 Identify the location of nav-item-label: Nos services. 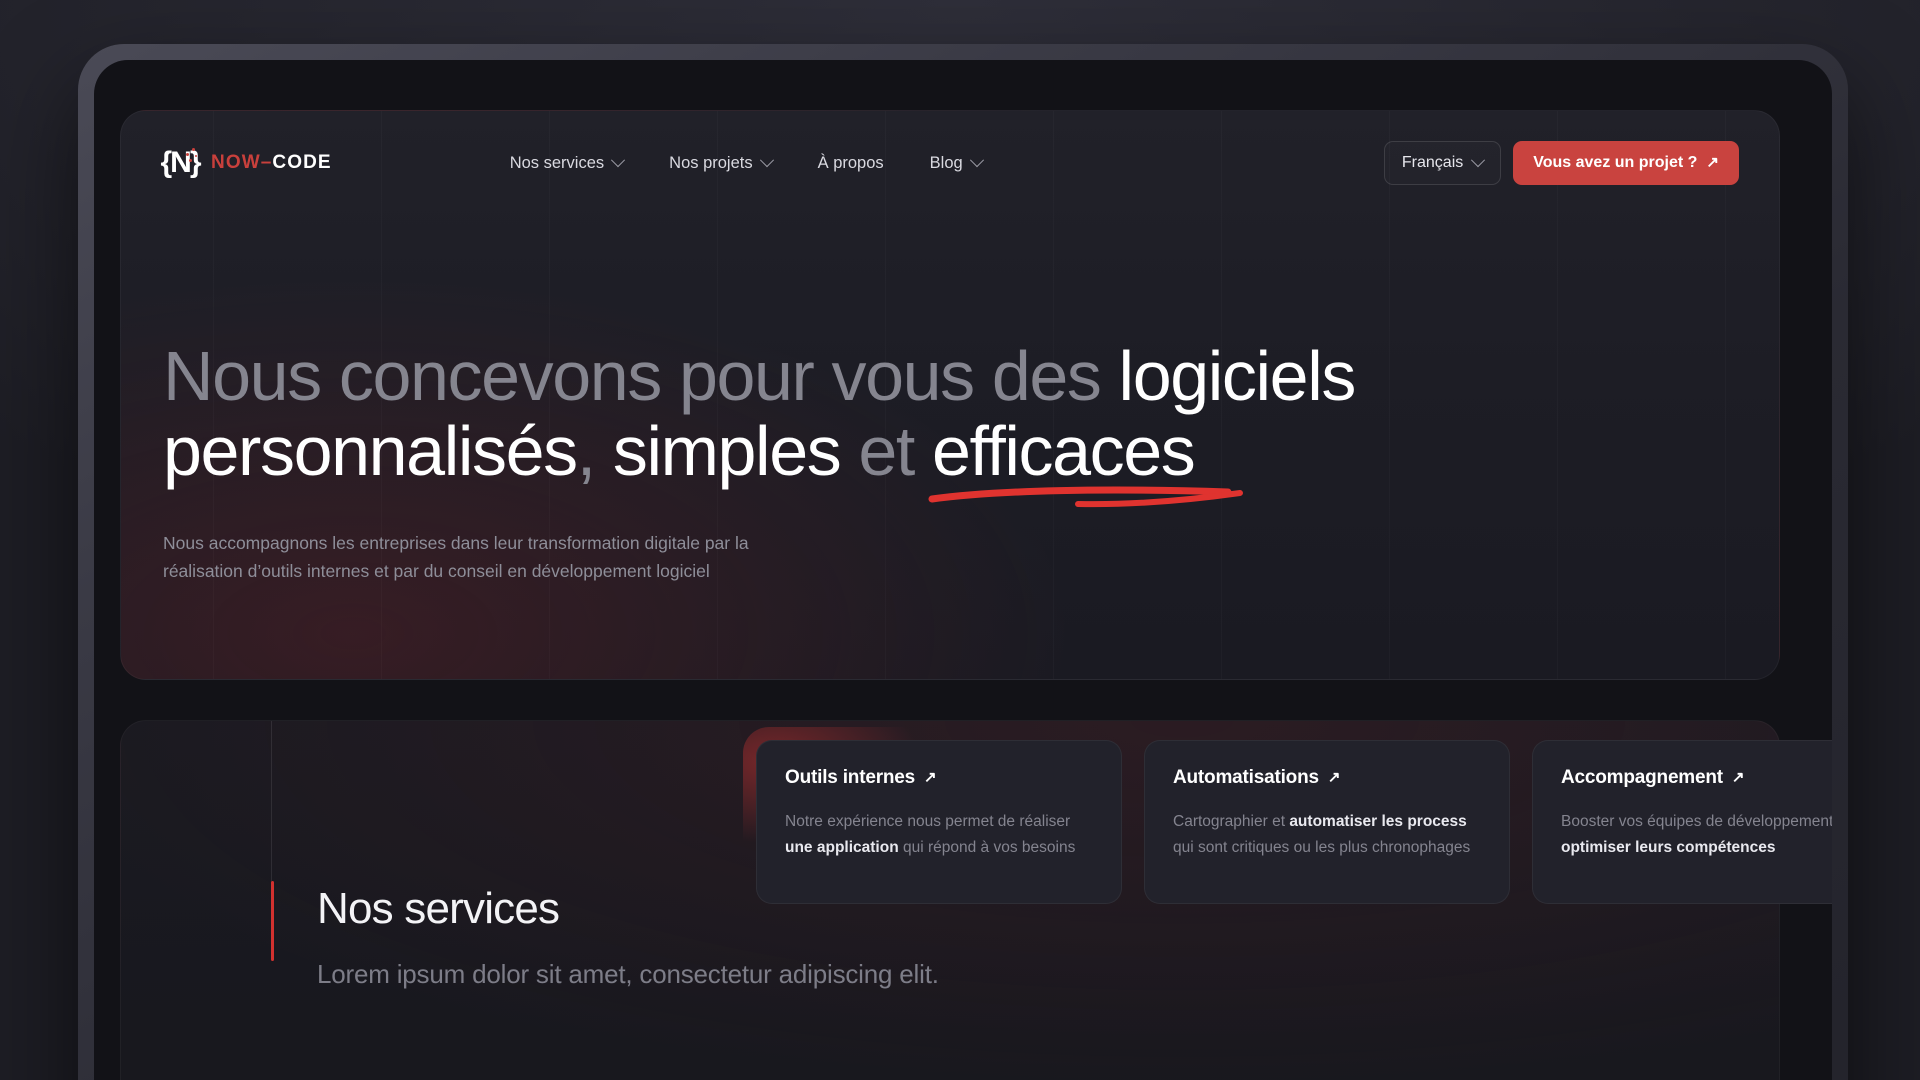
(557, 162).